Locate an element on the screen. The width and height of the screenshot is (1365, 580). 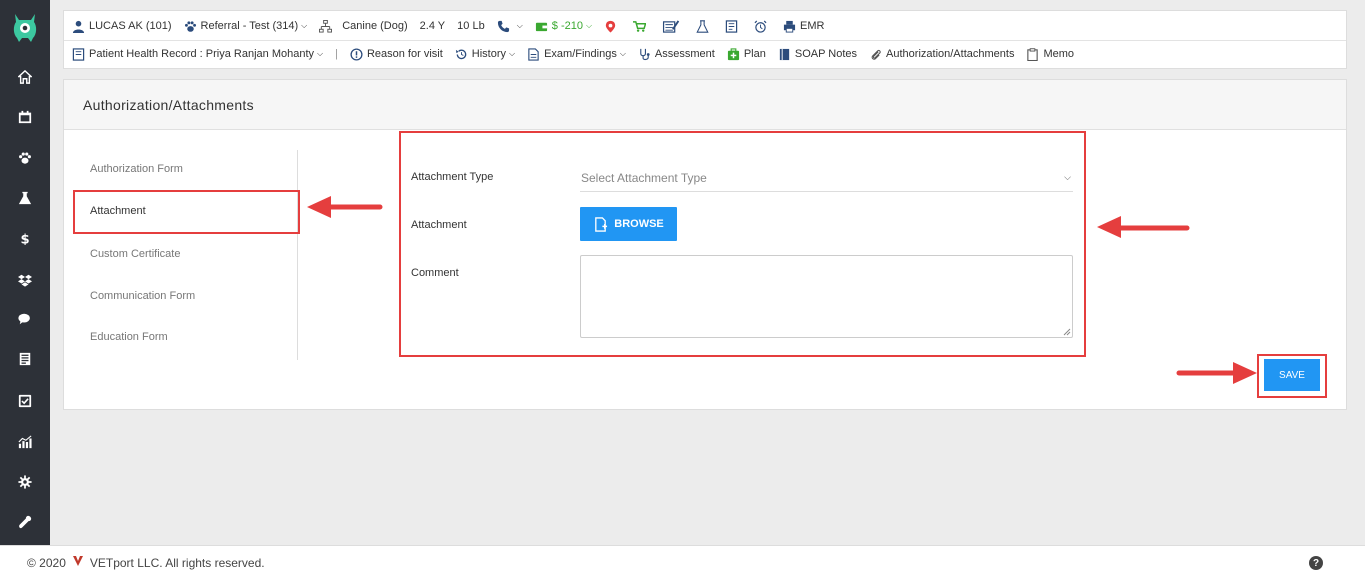
calculator-pencil-icon is located at coordinates (673, 26).